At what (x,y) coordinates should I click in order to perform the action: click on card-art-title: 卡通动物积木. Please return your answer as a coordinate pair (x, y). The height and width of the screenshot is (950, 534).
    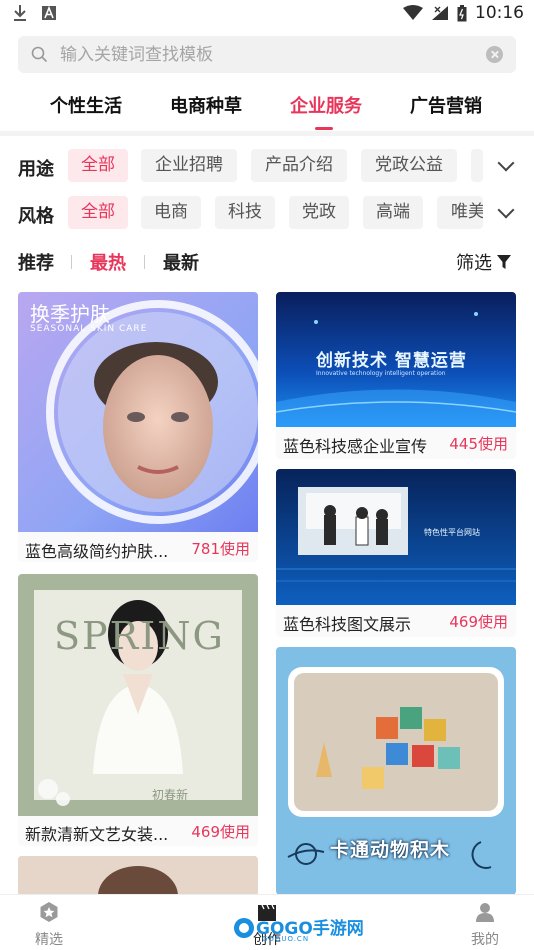
    Looking at the image, I should click on (390, 850).